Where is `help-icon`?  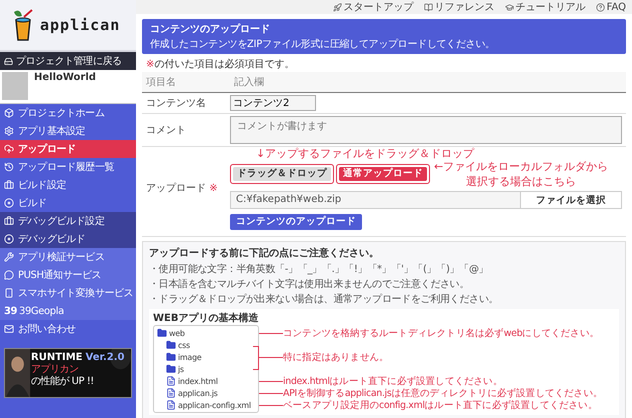
help-icon is located at coordinates (600, 7).